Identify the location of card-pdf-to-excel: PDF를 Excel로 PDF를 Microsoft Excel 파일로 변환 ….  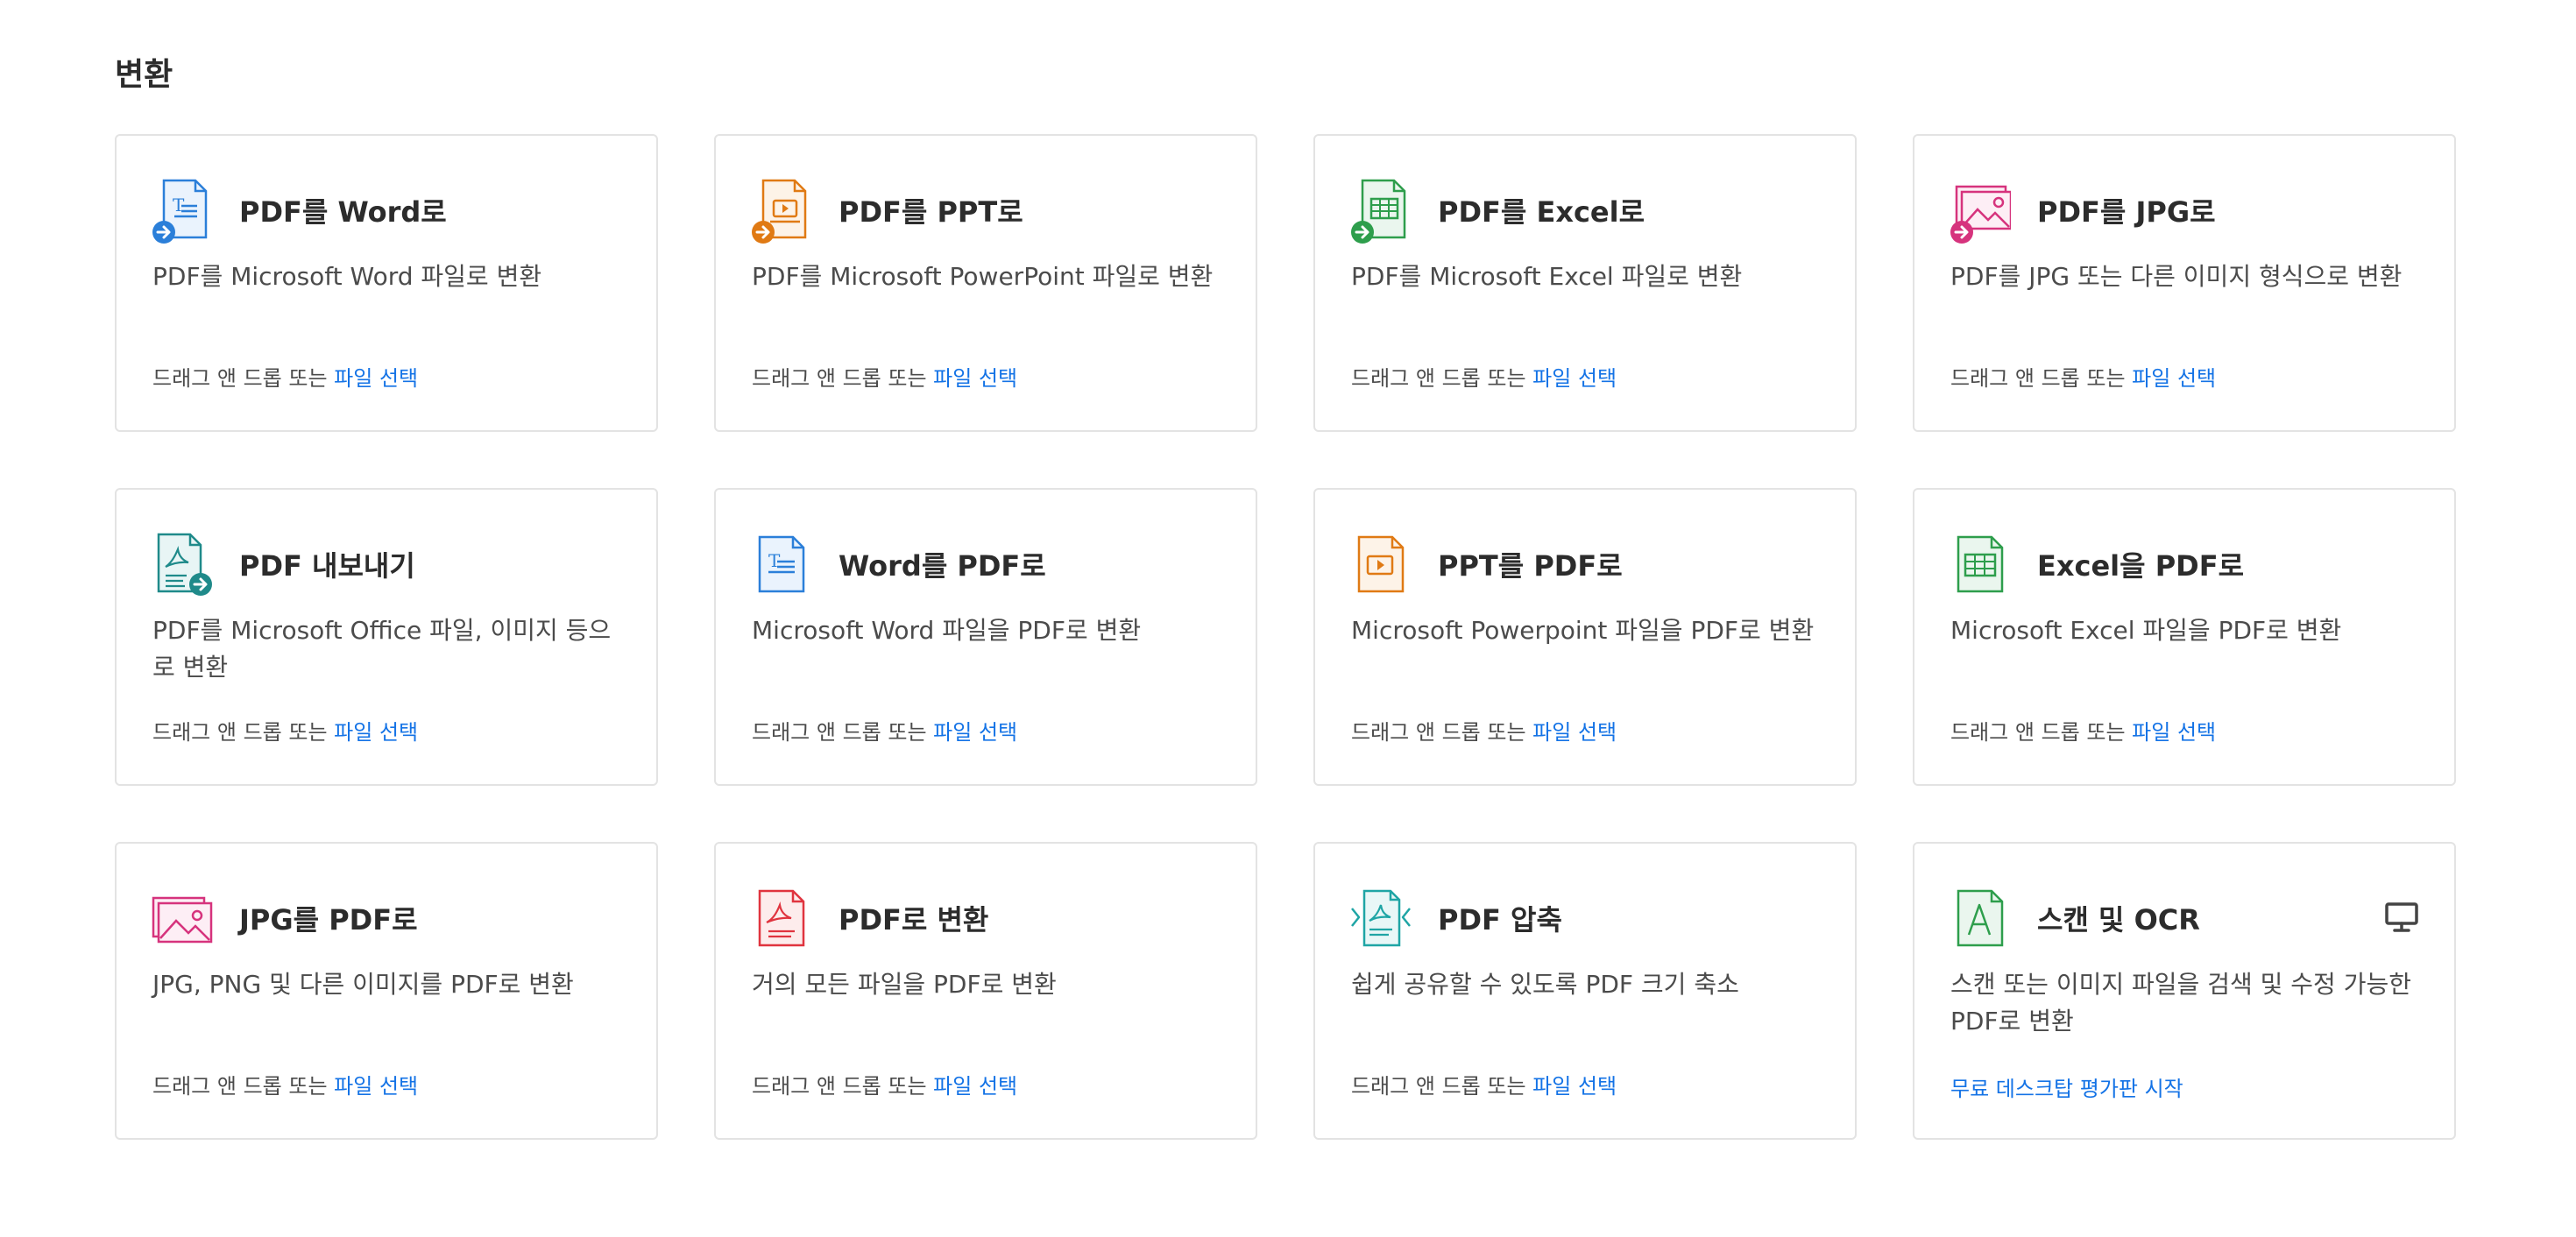
(1585, 283).